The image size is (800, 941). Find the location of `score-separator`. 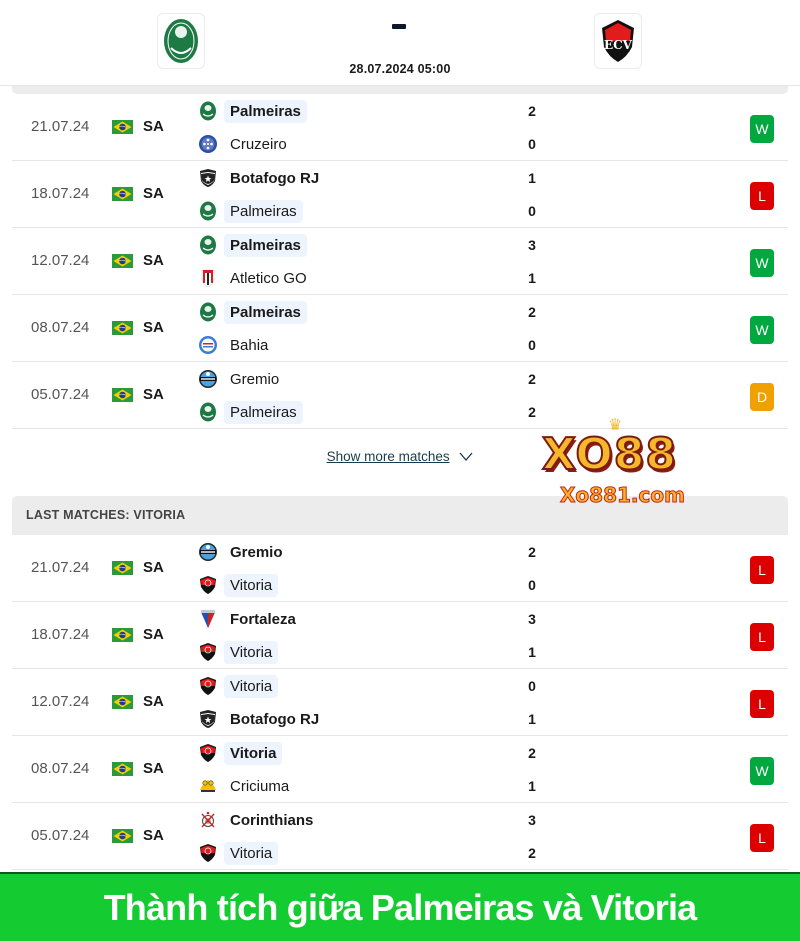

score-separator is located at coordinates (399, 26).